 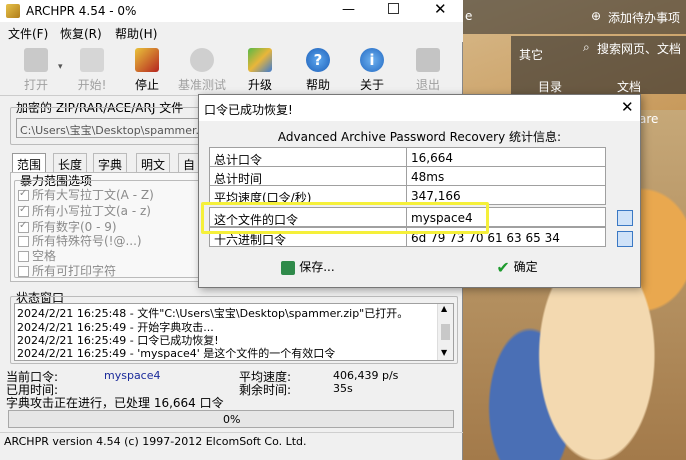 What do you see at coordinates (517, 270) in the screenshot?
I see `ok-button: ✔ 确定` at bounding box center [517, 270].